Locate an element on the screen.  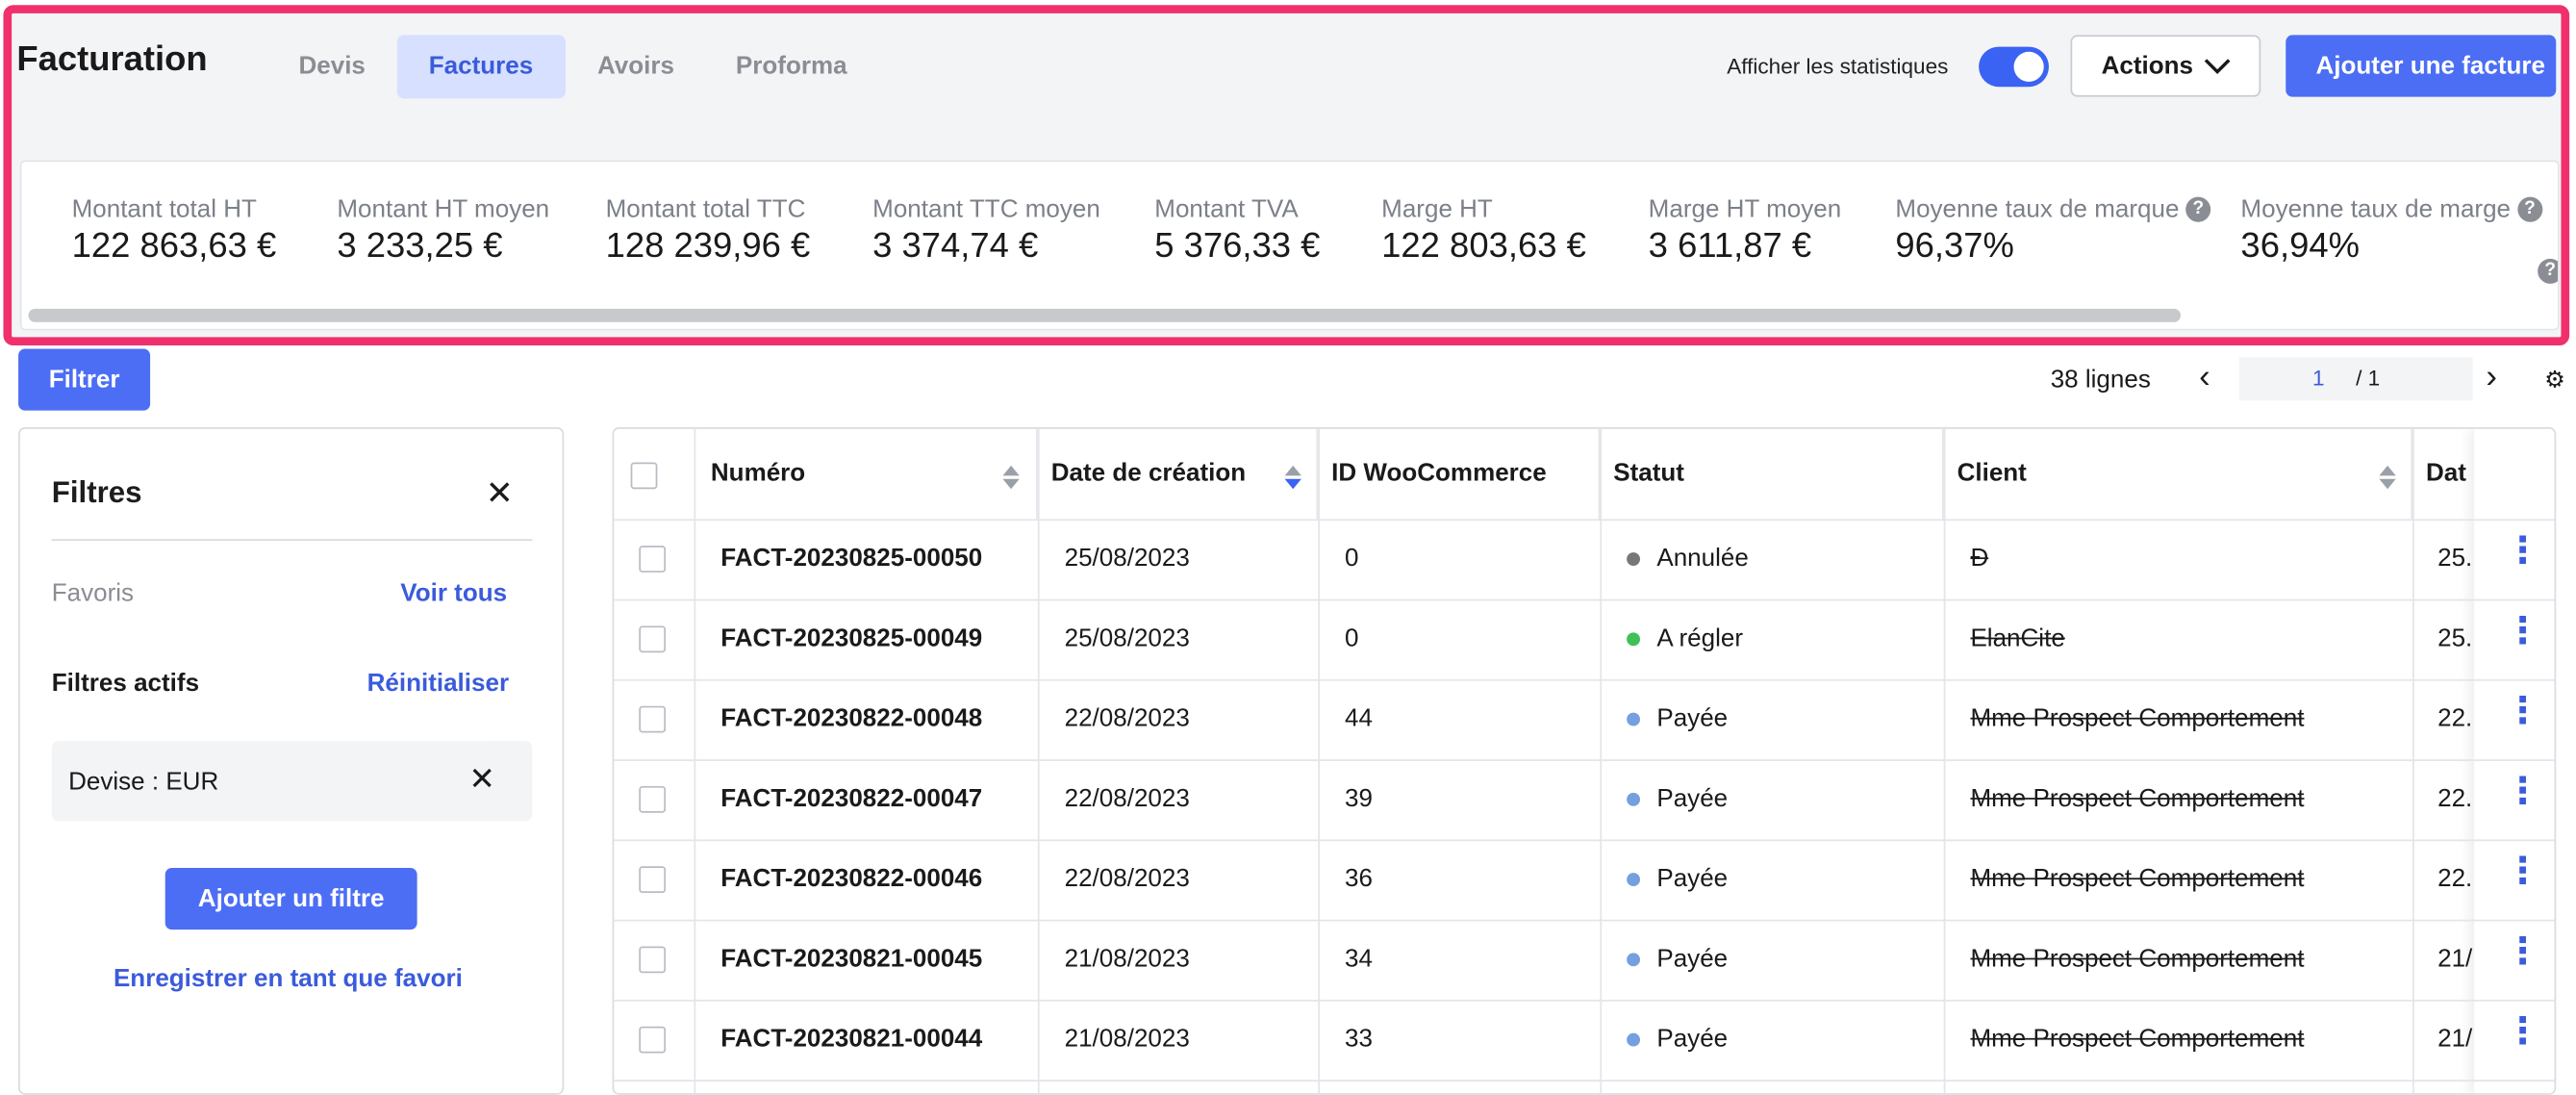
stat-label: Montant total HT is located at coordinates (164, 209).